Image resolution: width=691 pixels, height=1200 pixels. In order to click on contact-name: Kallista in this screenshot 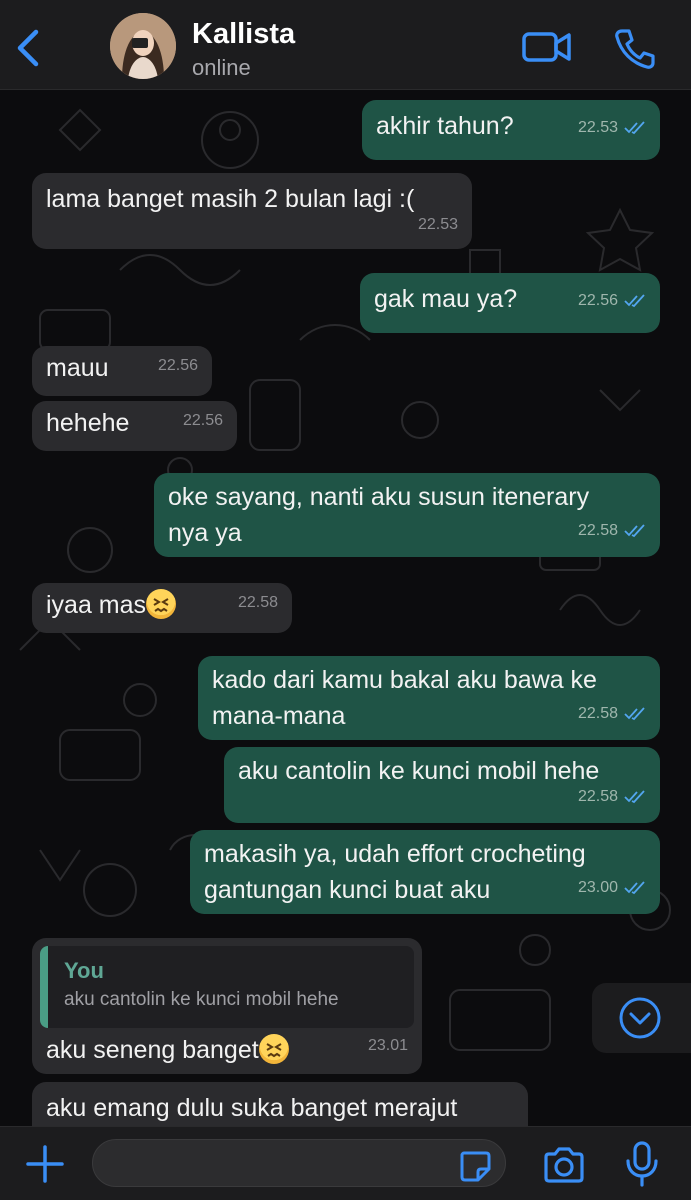, I will do `click(243, 34)`.